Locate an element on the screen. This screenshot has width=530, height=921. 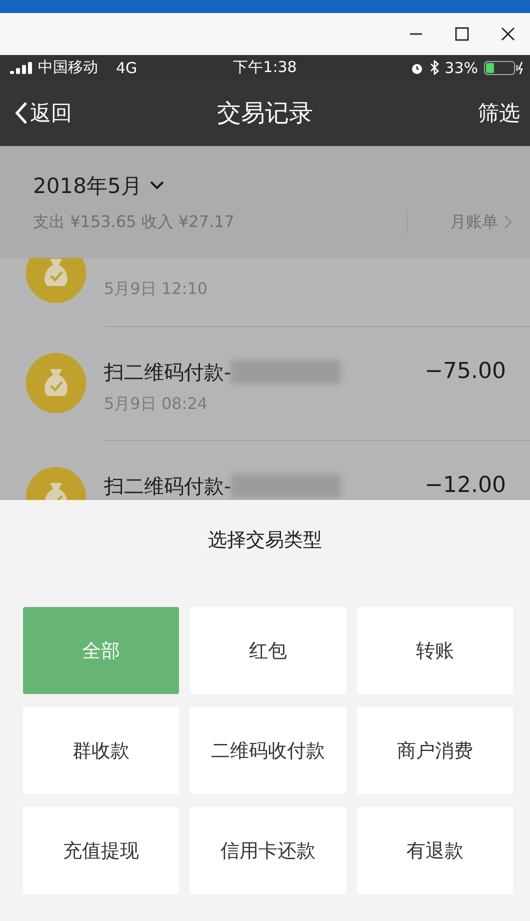
chevron-left-icon is located at coordinates (21, 113).